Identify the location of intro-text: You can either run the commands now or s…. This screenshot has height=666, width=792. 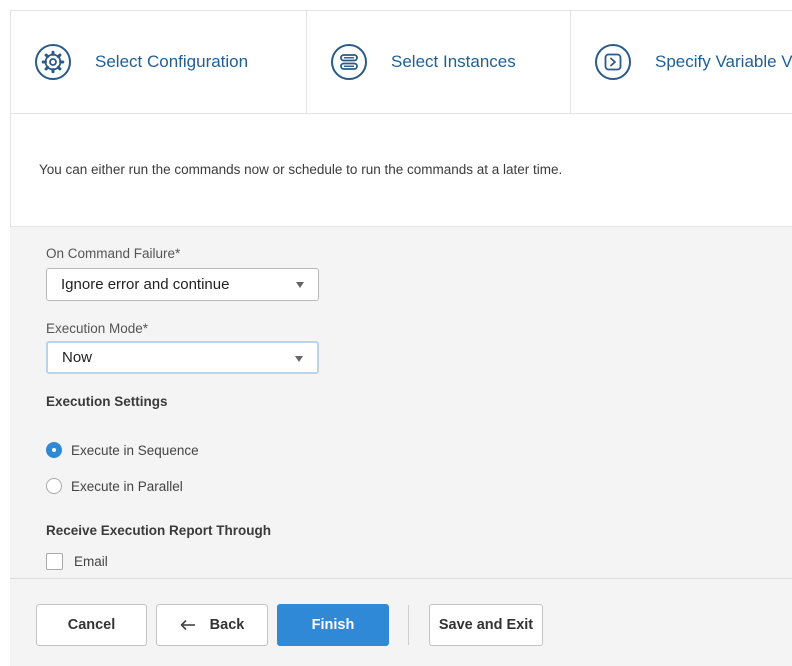
(301, 169).